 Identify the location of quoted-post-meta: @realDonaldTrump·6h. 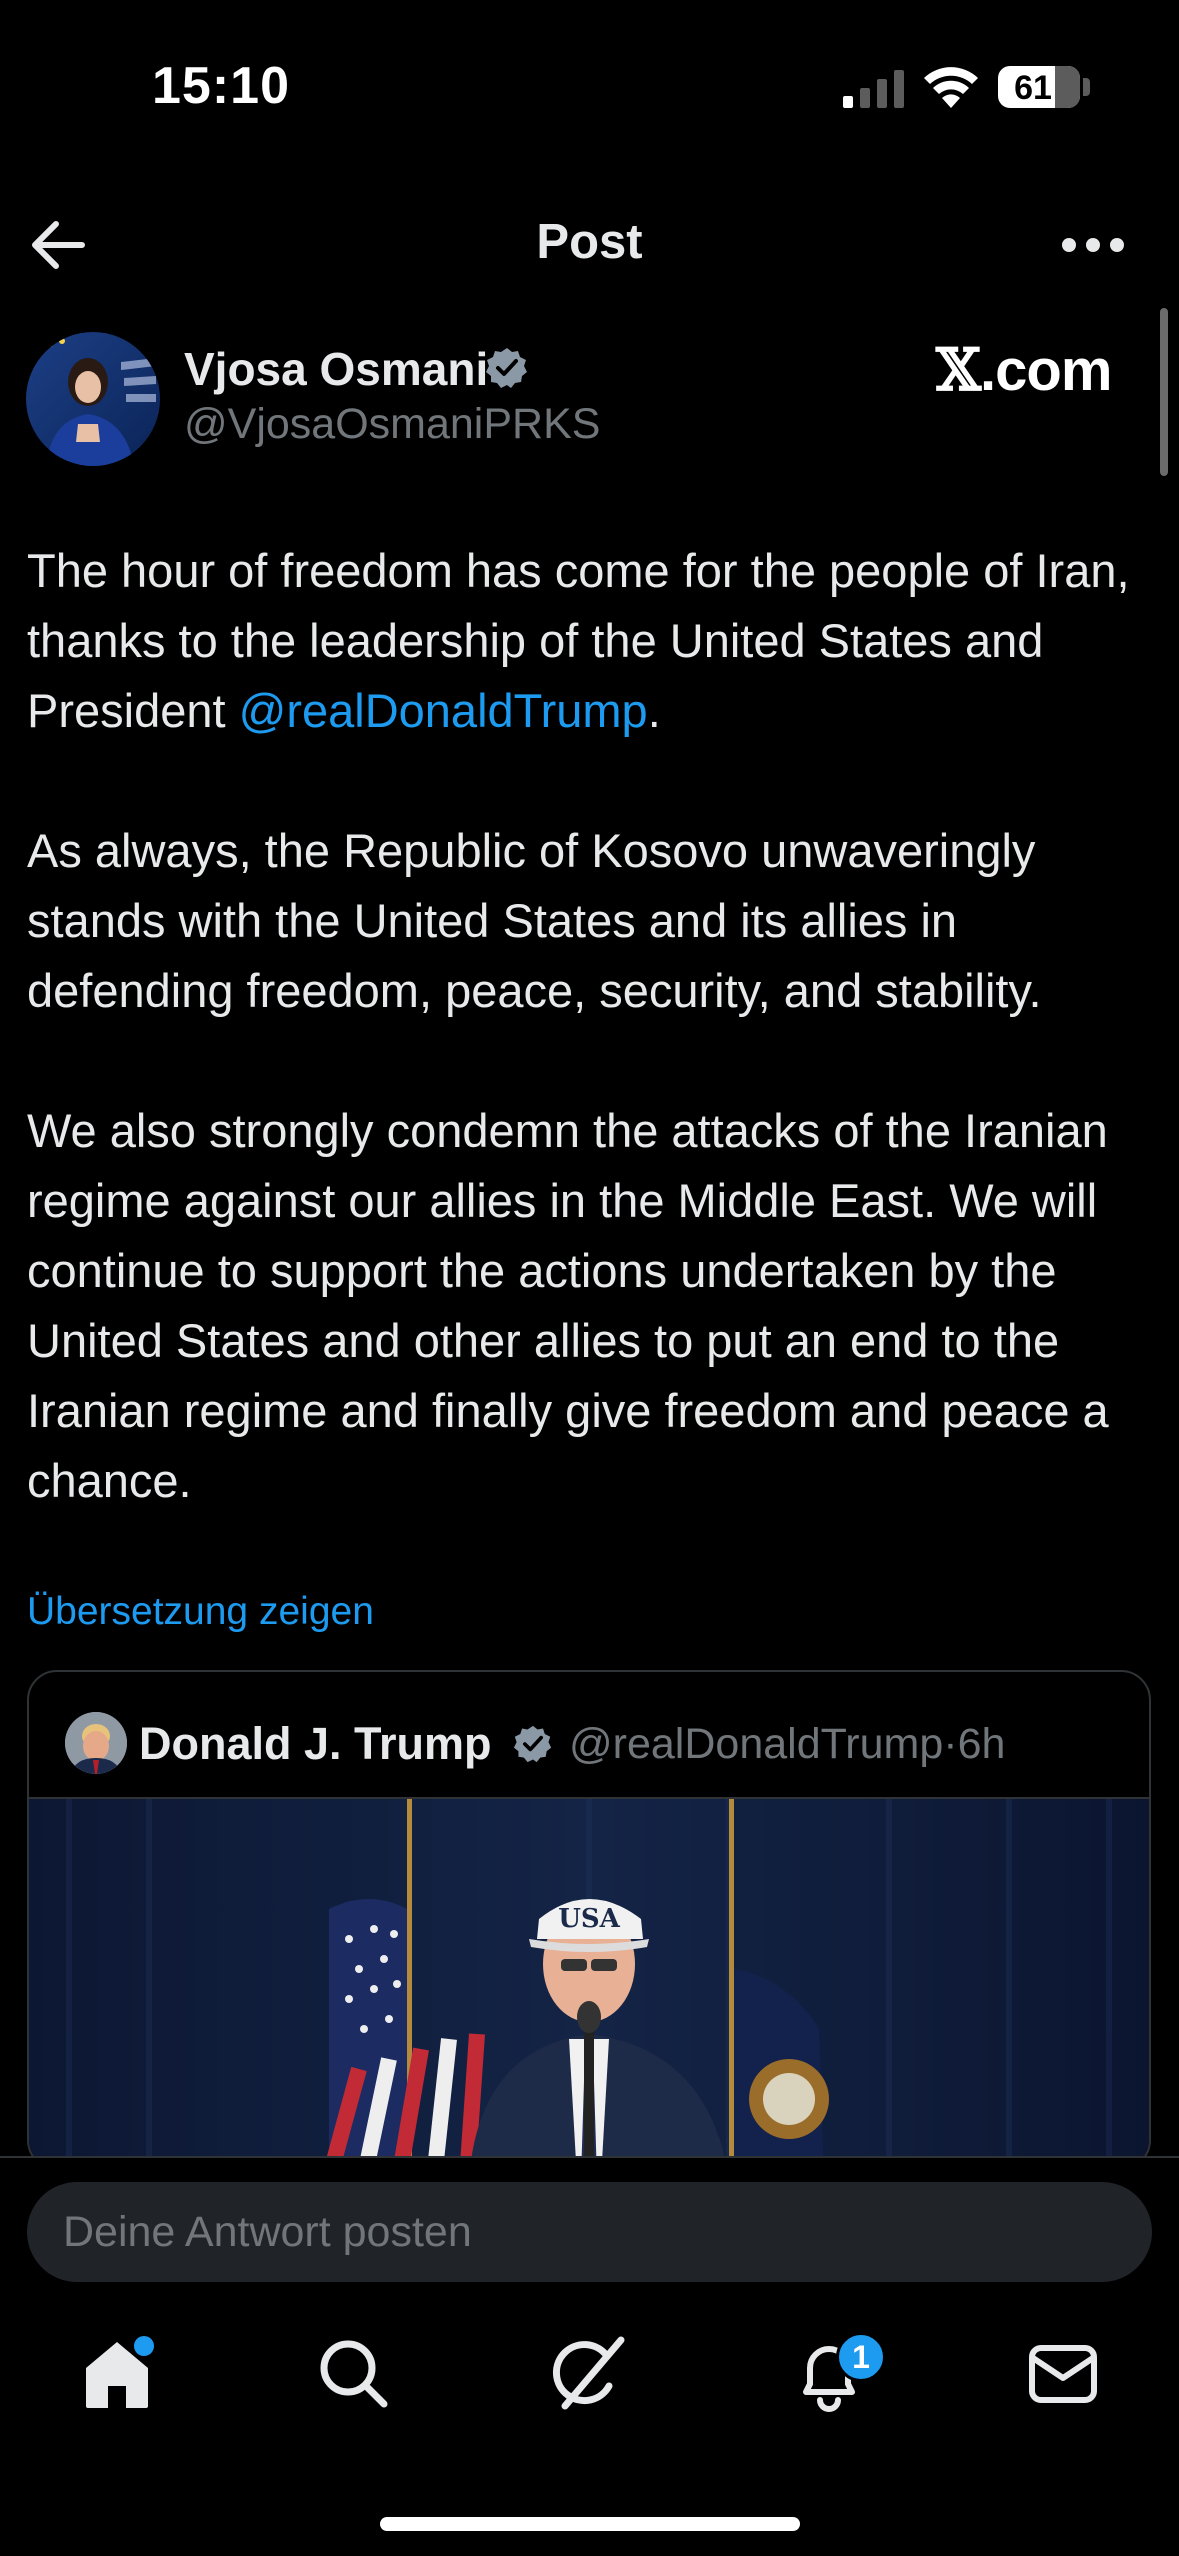
(787, 1744).